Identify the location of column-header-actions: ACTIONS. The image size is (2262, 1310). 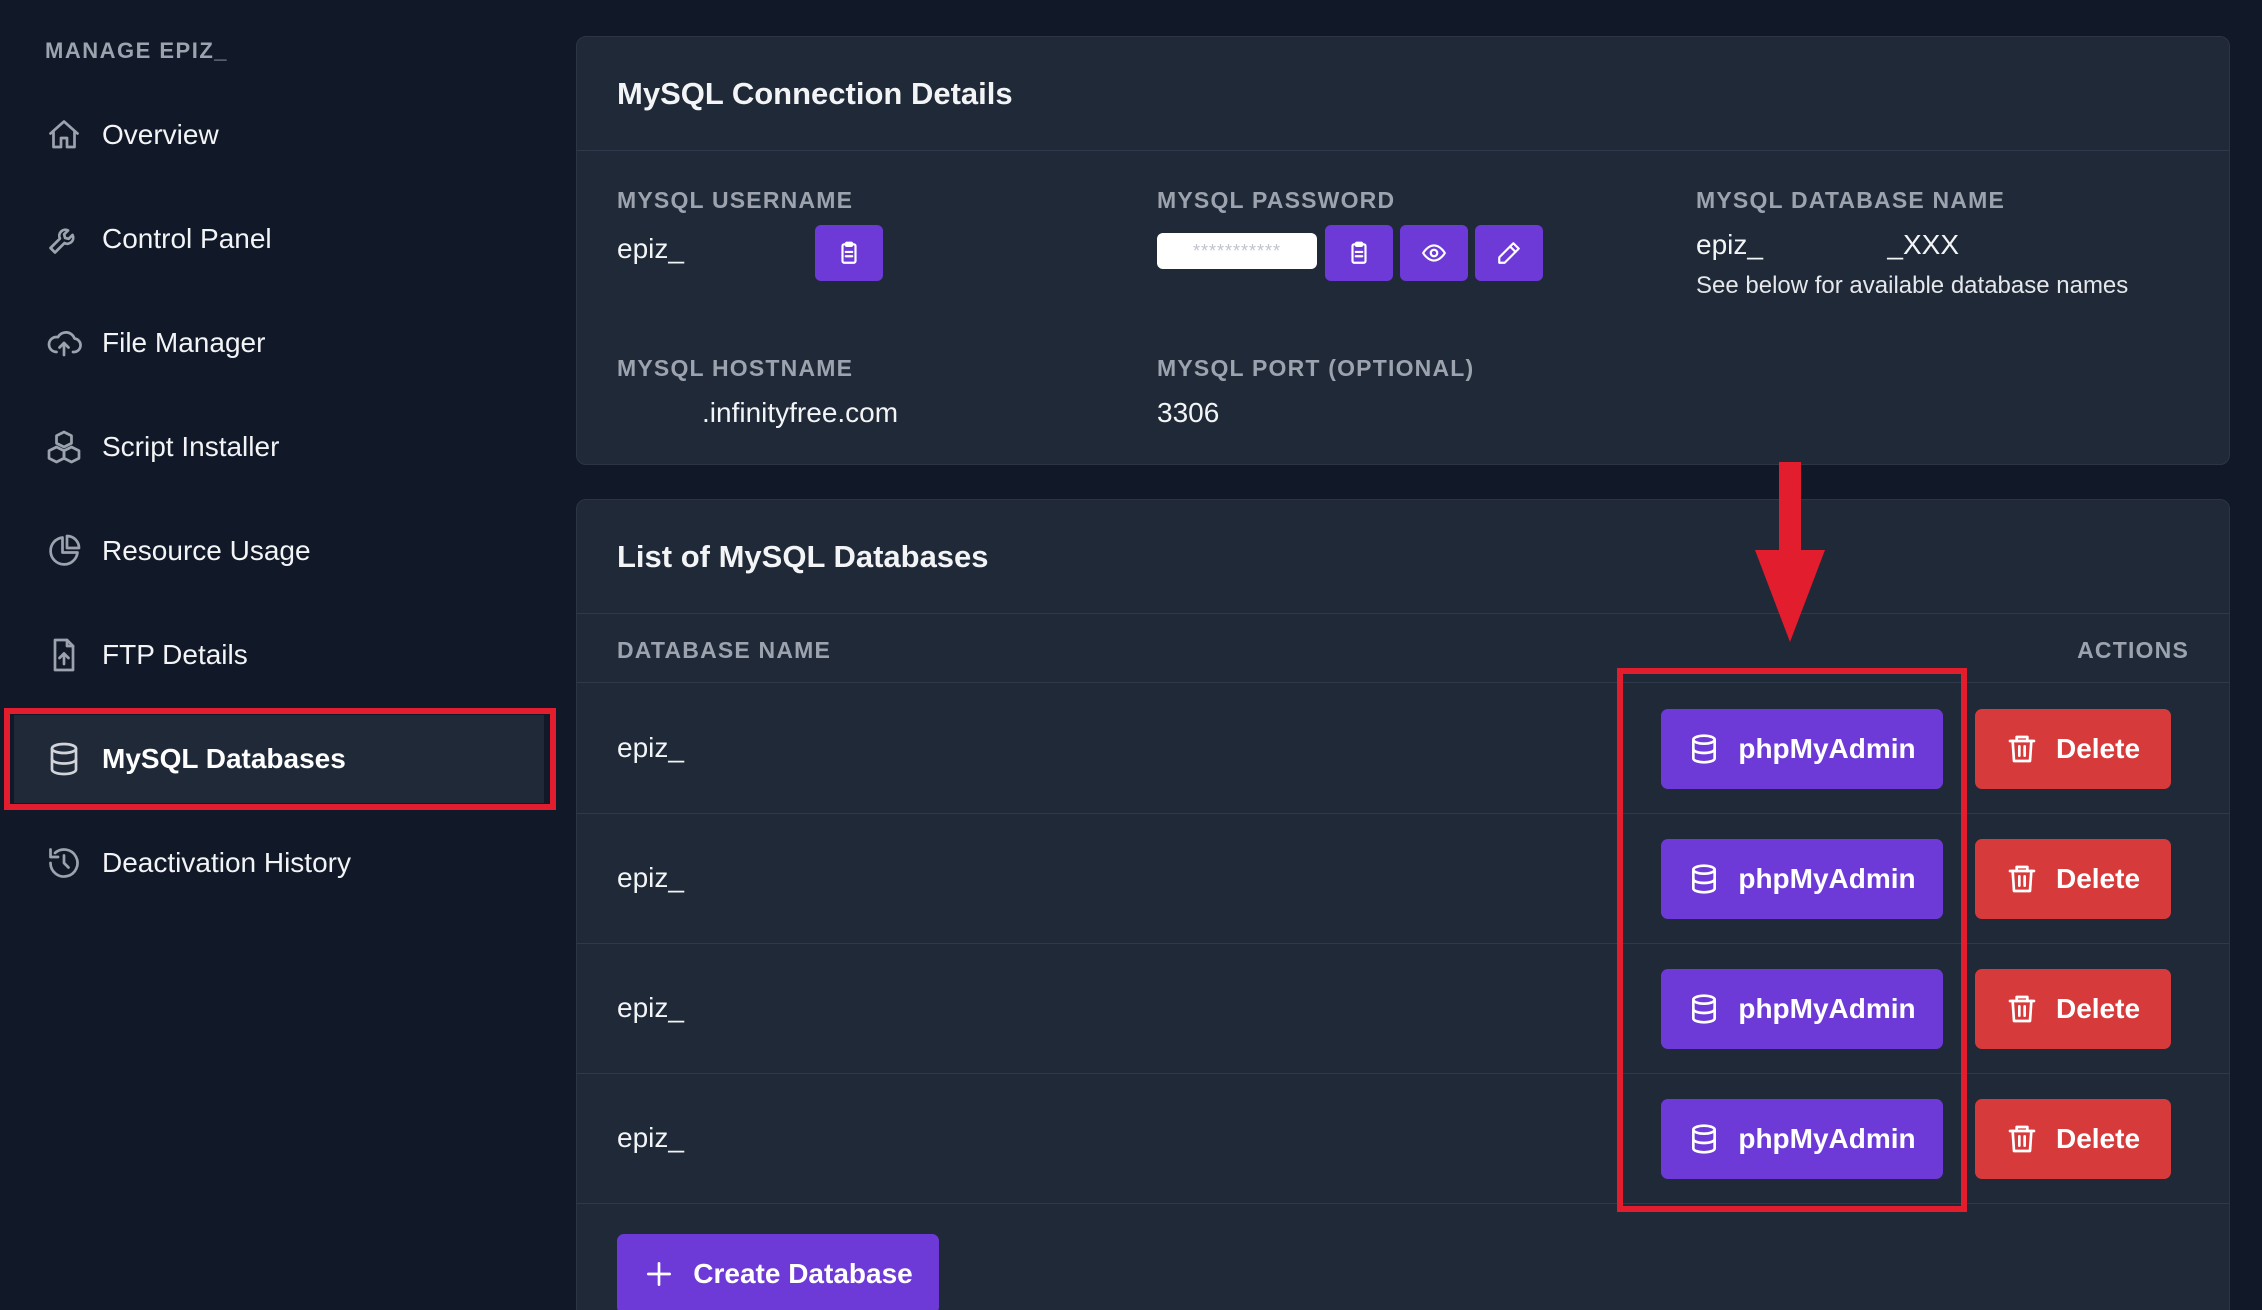
(2133, 650).